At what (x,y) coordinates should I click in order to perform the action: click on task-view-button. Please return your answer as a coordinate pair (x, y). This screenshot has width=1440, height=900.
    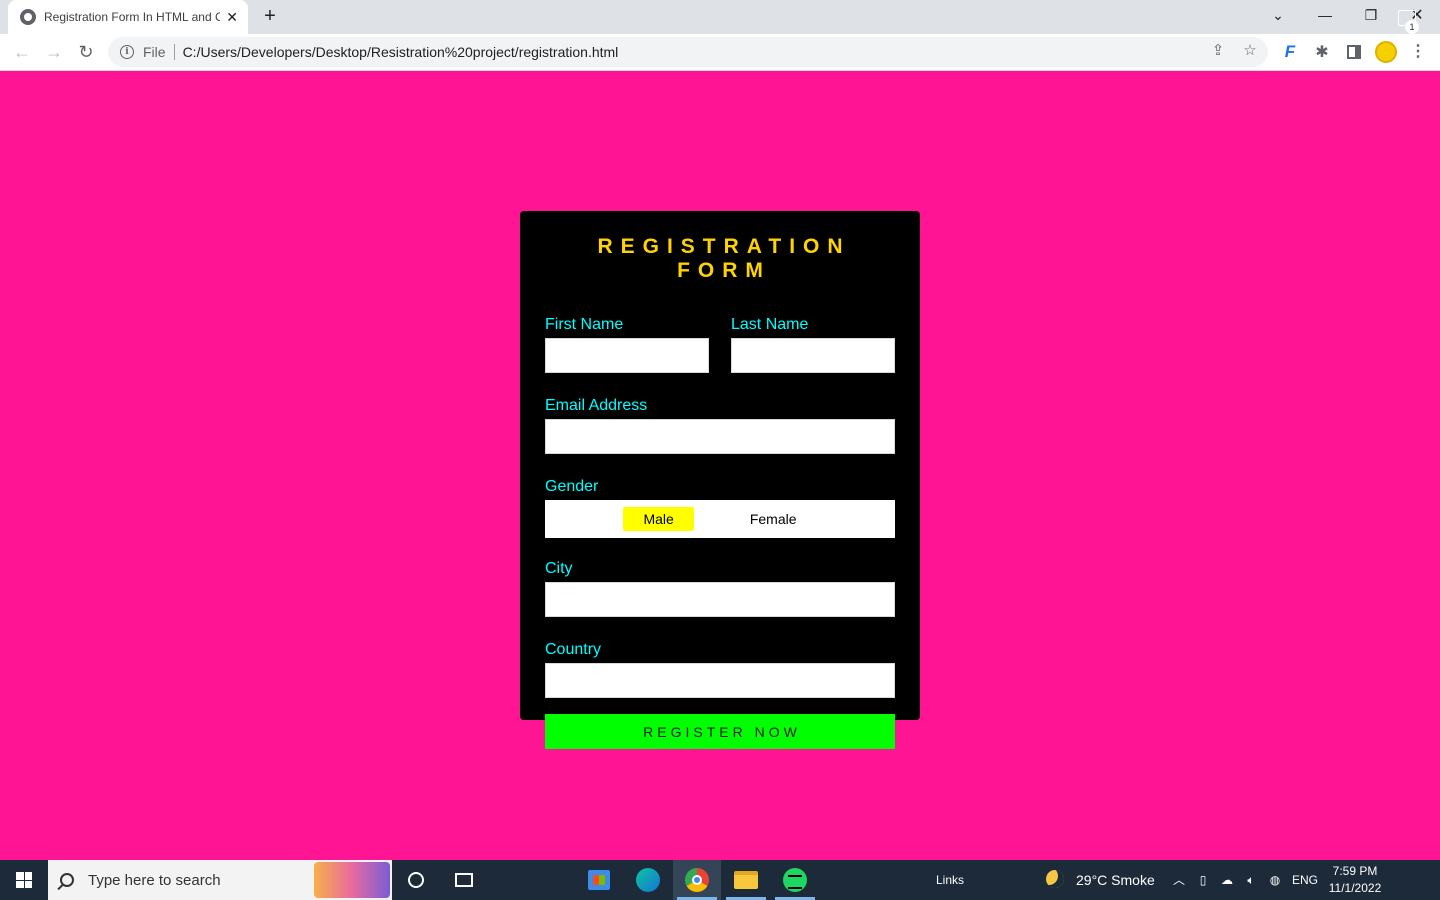
    Looking at the image, I should click on (464, 880).